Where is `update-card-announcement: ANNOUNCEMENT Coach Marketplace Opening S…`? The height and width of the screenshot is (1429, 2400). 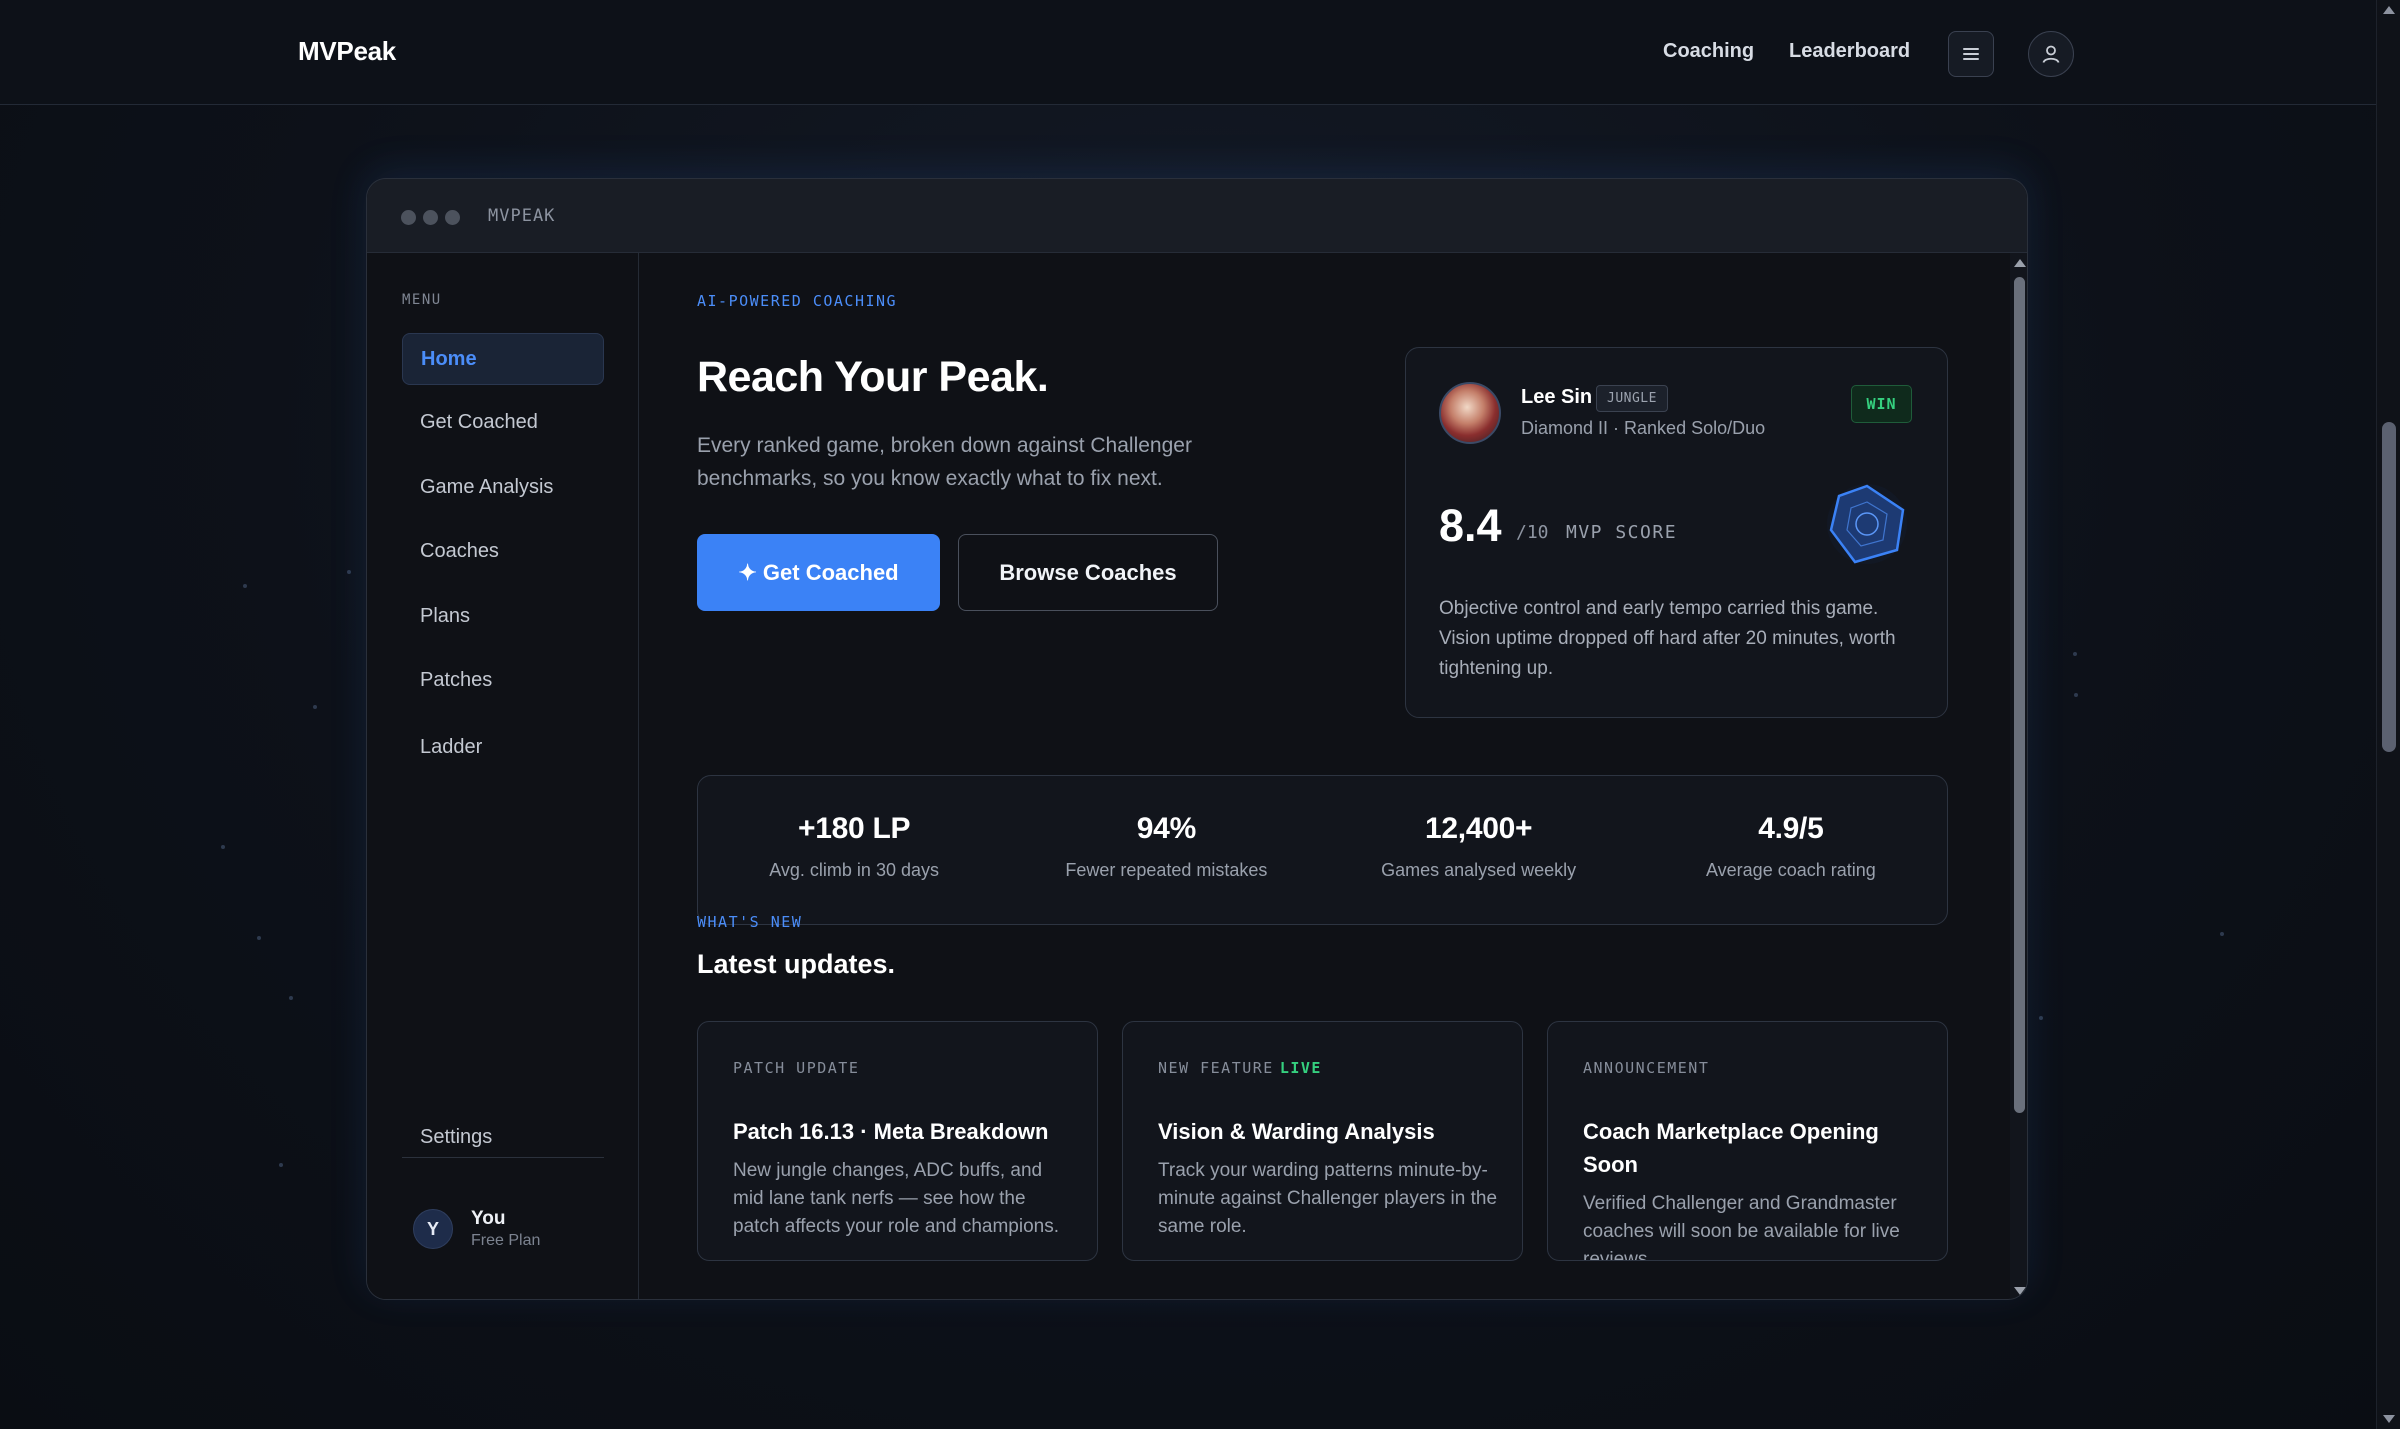
update-card-announcement: ANNOUNCEMENT Coach Marketplace Opening S… is located at coordinates (1747, 1141).